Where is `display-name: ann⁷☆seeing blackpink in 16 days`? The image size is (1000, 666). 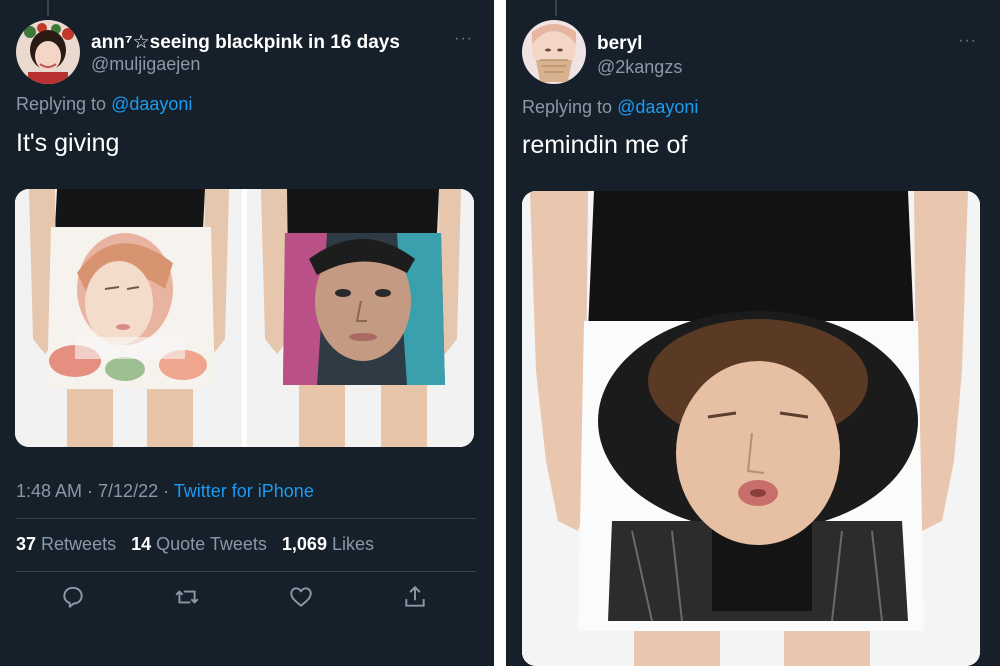 display-name: ann⁷☆seeing blackpink in 16 days is located at coordinates (245, 42).